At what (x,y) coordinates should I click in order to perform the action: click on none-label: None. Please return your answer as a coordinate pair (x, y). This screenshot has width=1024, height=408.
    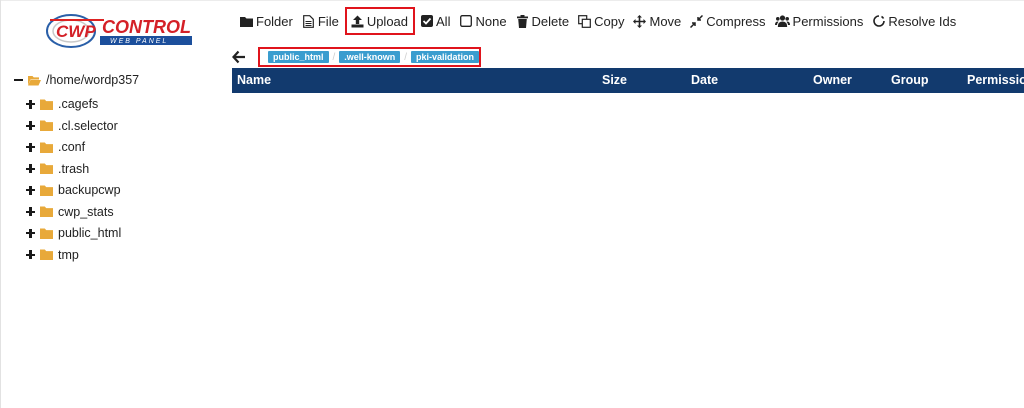
    Looking at the image, I should click on (491, 21).